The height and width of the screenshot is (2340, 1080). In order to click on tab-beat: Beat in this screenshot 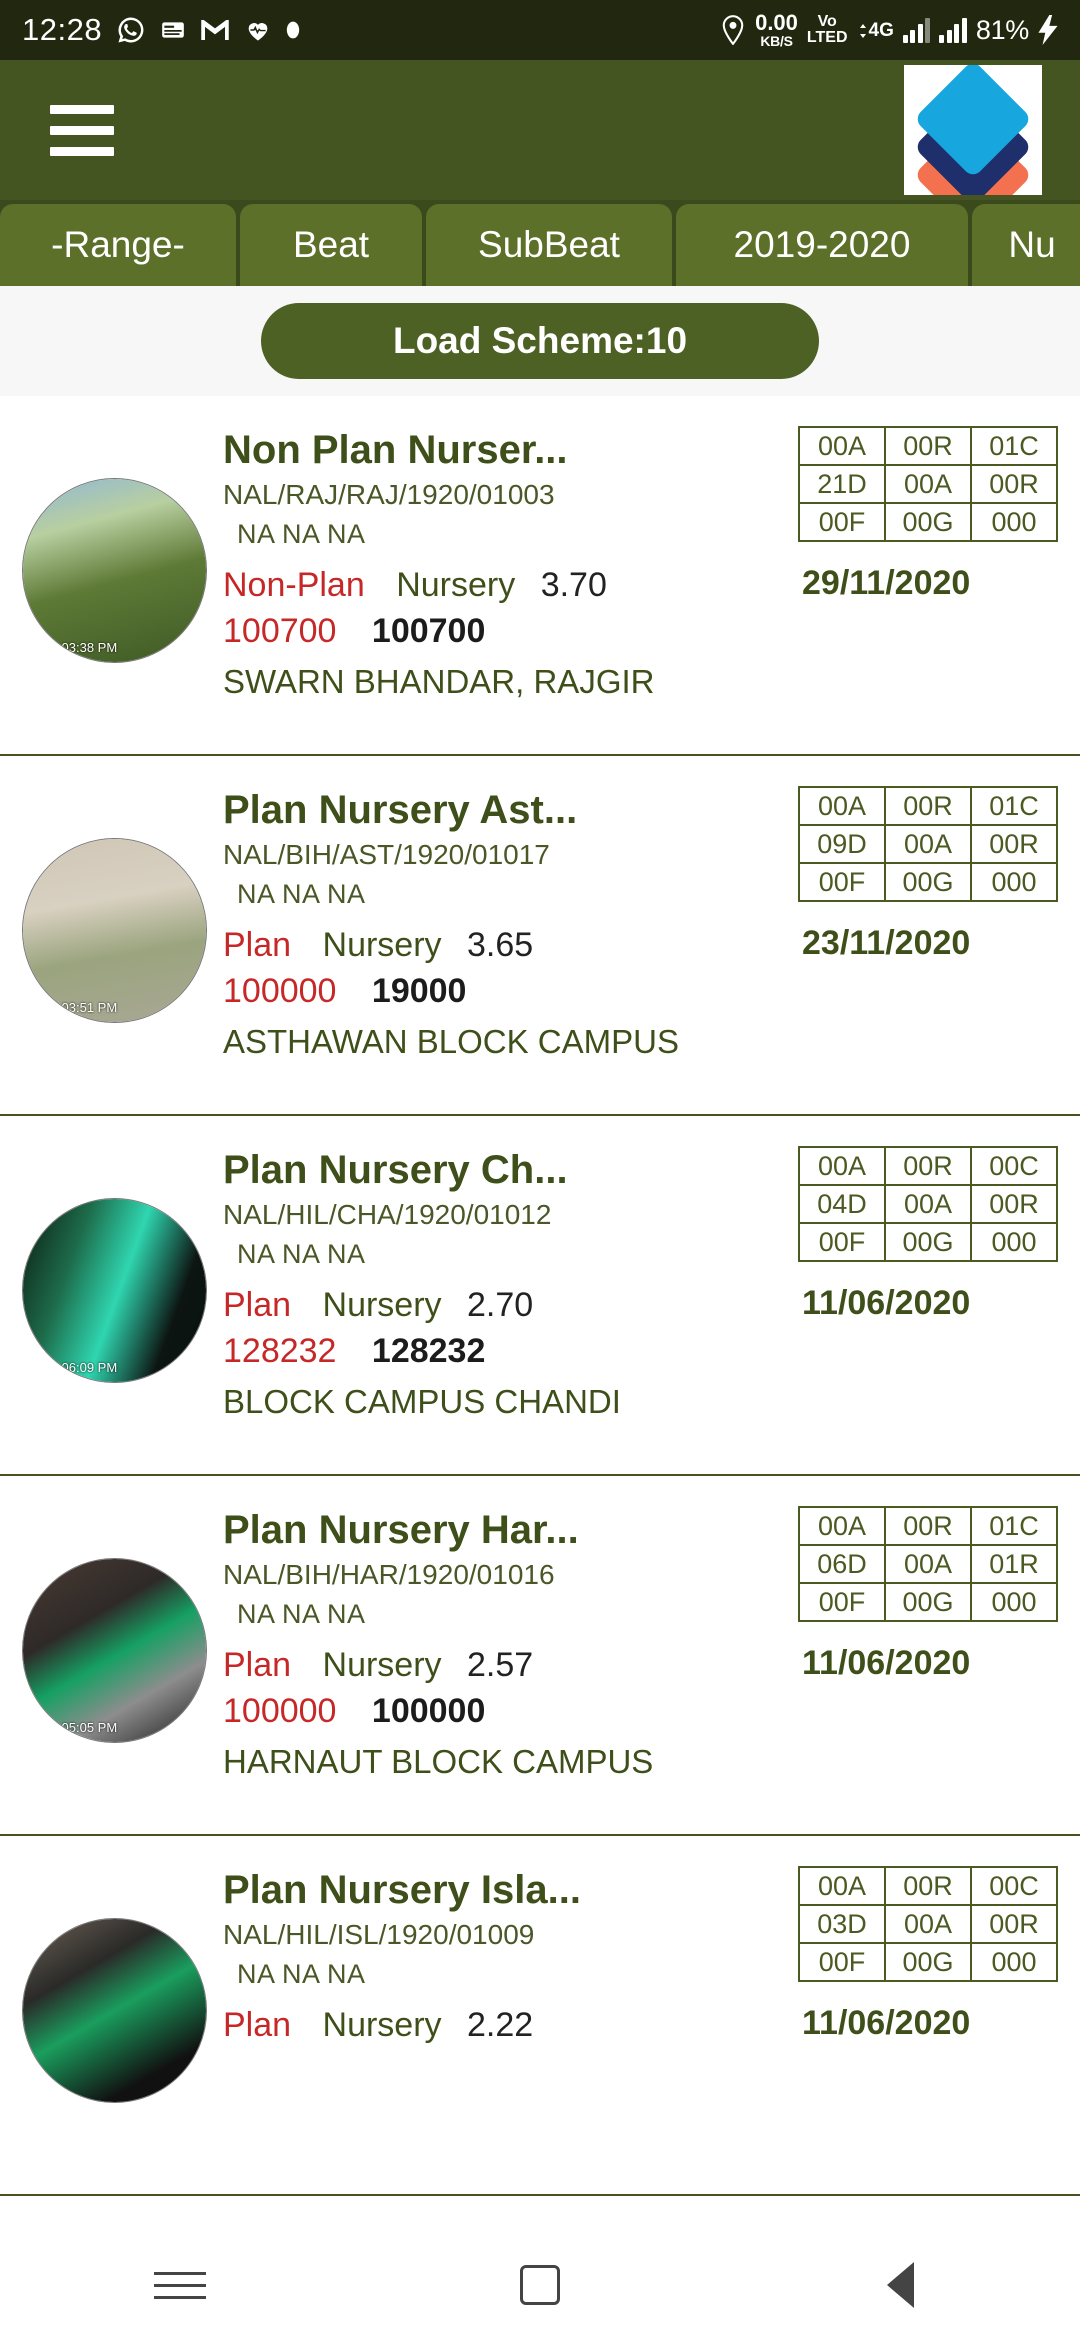, I will do `click(331, 245)`.